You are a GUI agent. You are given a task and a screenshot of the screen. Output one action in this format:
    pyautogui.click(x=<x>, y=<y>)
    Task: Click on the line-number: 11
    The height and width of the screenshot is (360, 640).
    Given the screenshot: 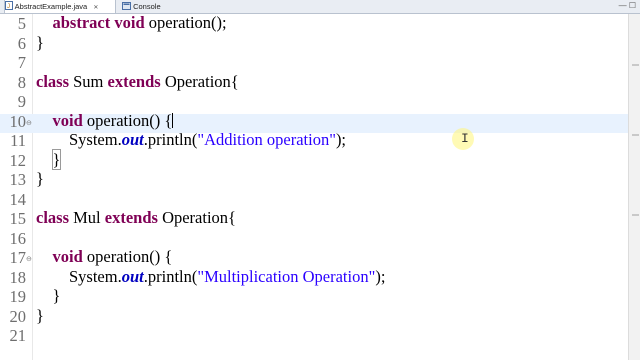 What is the action you would take?
    pyautogui.click(x=18, y=140)
    